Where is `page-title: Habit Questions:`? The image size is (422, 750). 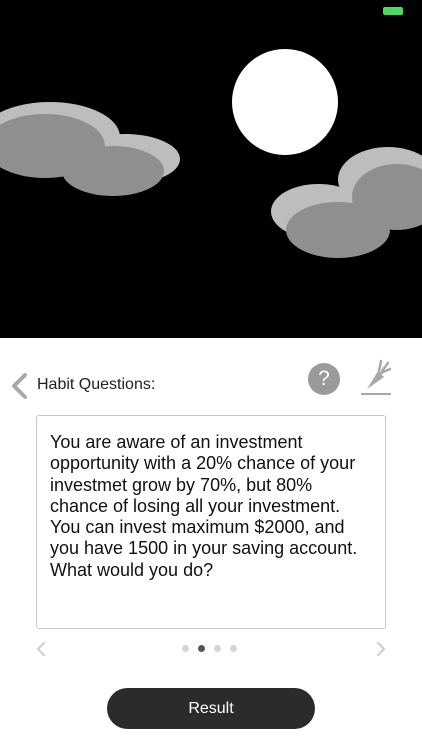
page-title: Habit Questions: is located at coordinates (96, 384).